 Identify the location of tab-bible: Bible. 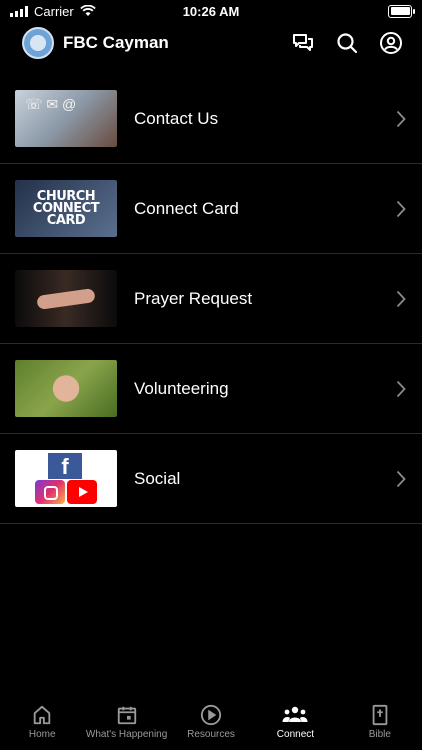
(380, 724).